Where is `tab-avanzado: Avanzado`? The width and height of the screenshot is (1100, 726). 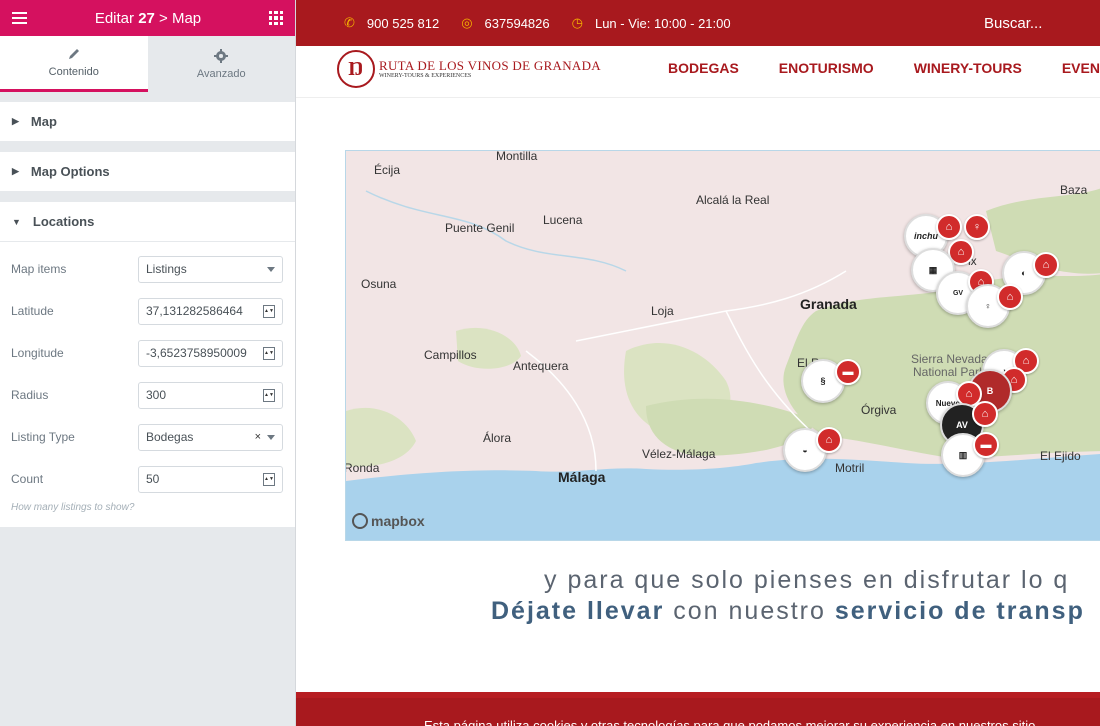
tab-avanzado: Avanzado is located at coordinates (222, 64).